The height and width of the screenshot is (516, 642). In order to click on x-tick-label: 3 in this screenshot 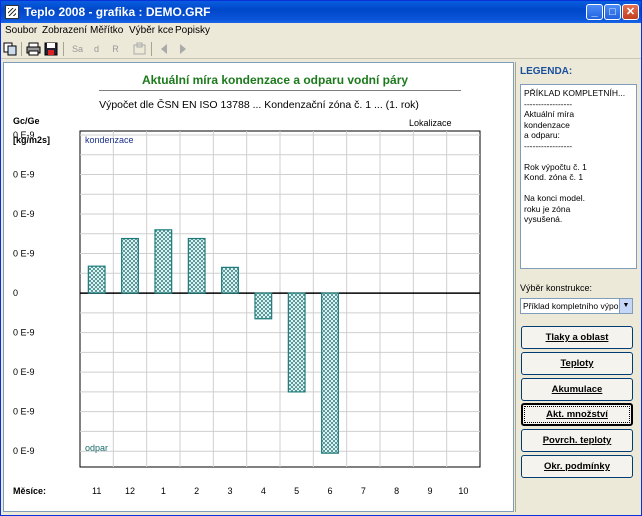, I will do `click(229, 491)`.